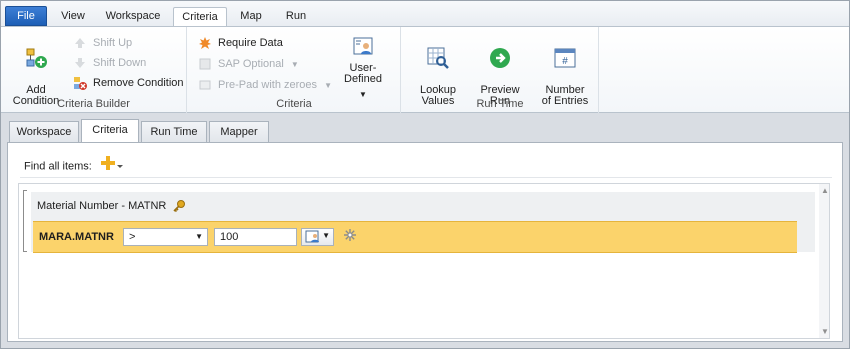 This screenshot has width=850, height=349. I want to click on shift-up-icon, so click(80, 43).